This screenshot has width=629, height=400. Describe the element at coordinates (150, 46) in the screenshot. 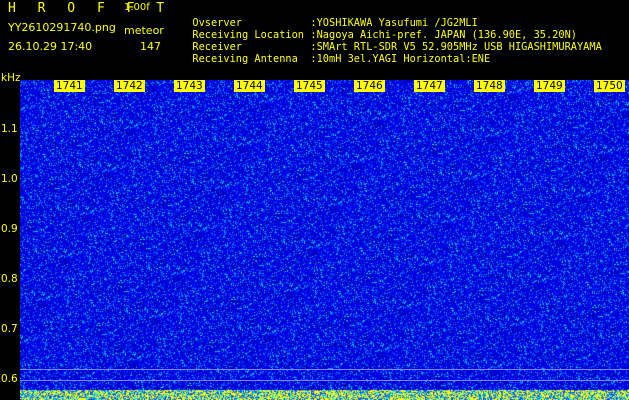

I see `meteor-count: 147` at that location.